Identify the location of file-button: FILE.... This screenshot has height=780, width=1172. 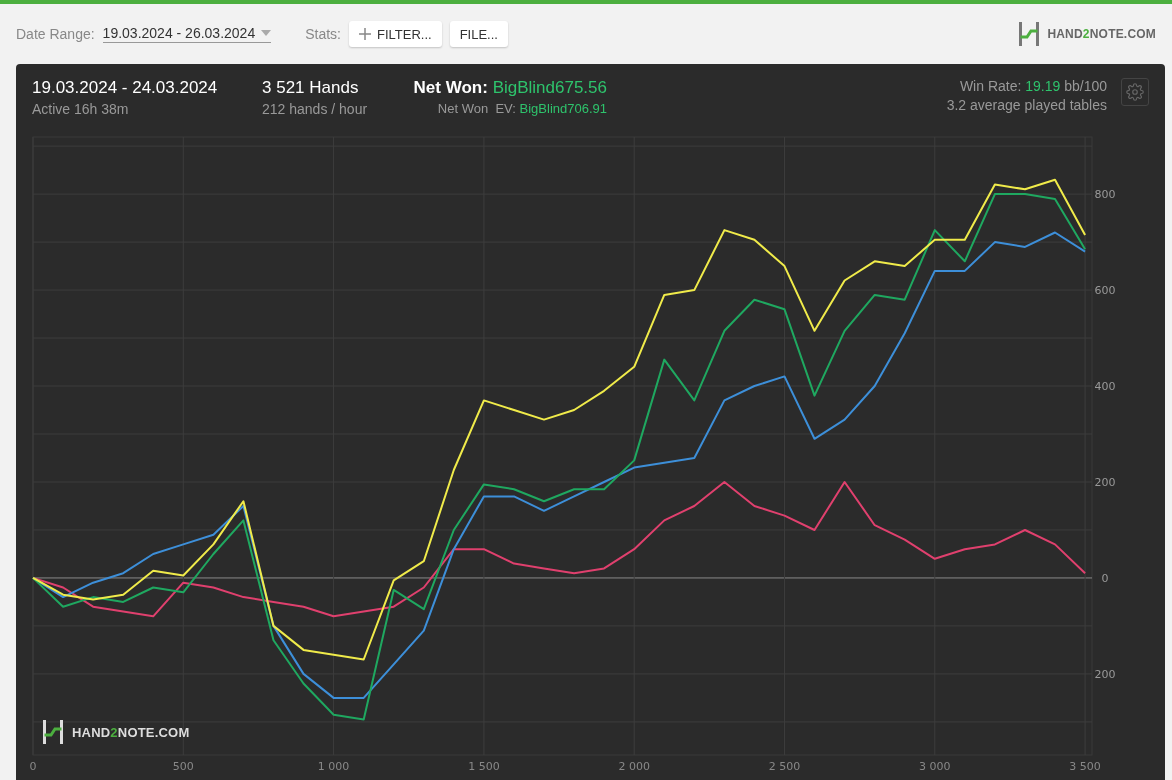
(478, 34).